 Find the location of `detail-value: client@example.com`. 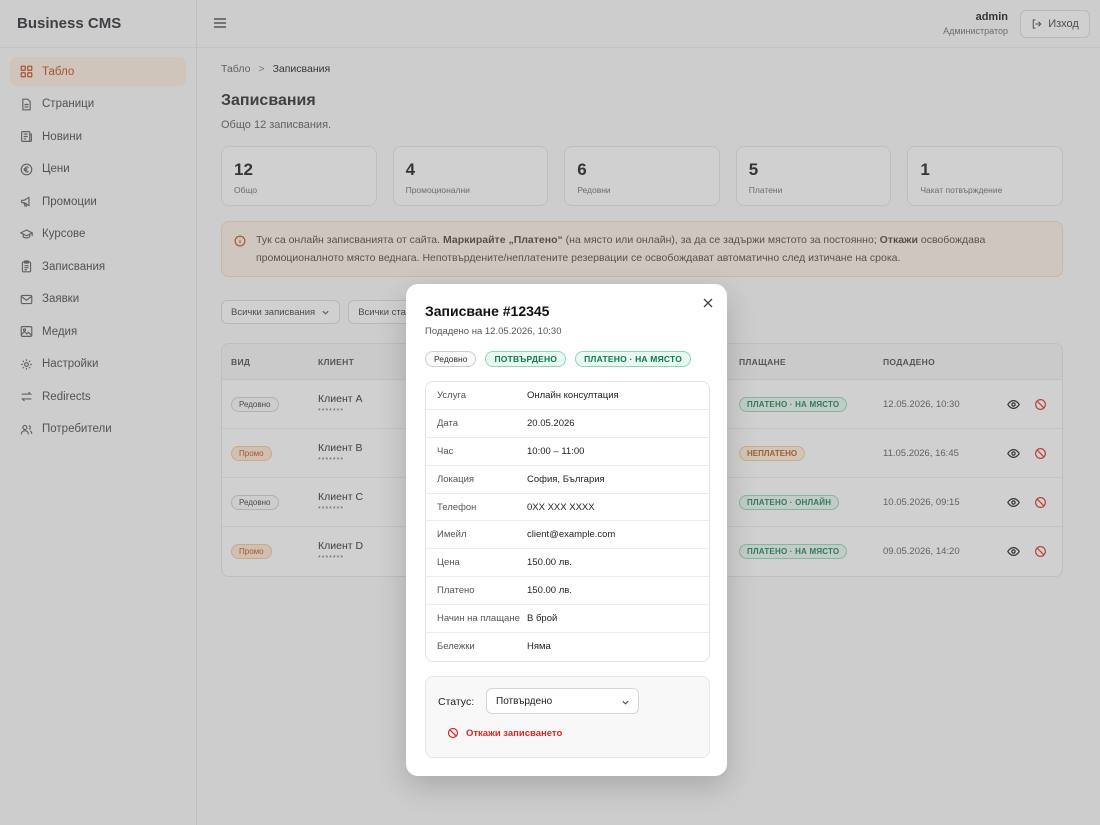

detail-value: client@example.com is located at coordinates (571, 535).